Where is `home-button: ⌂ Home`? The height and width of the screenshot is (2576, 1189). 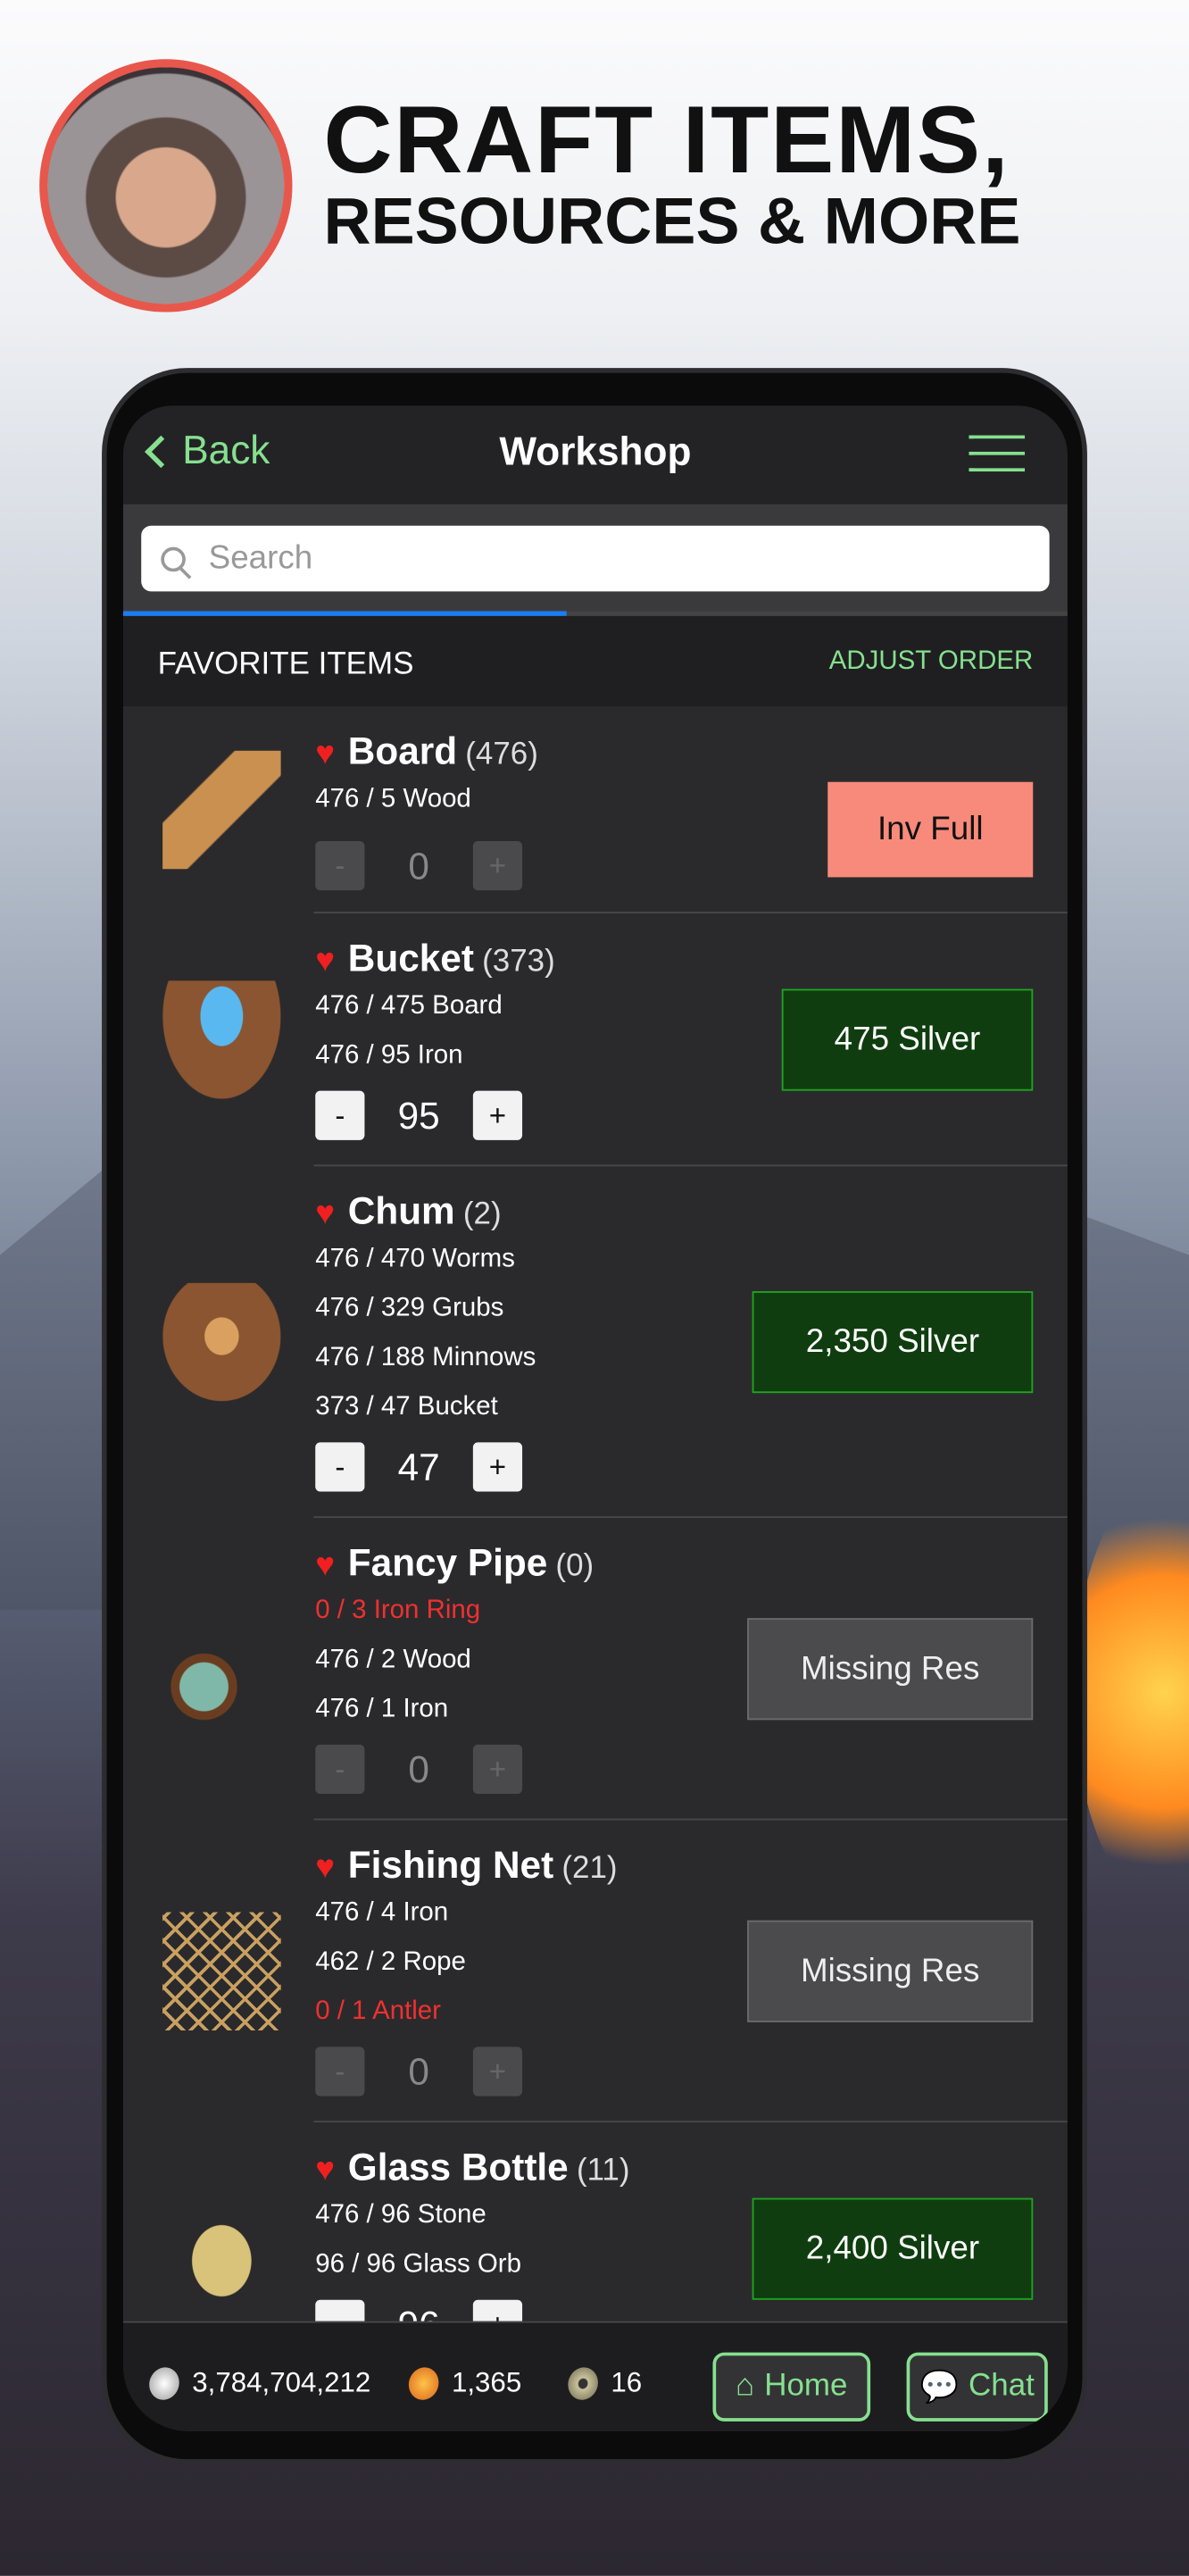
home-button: ⌂ Home is located at coordinates (791, 2387).